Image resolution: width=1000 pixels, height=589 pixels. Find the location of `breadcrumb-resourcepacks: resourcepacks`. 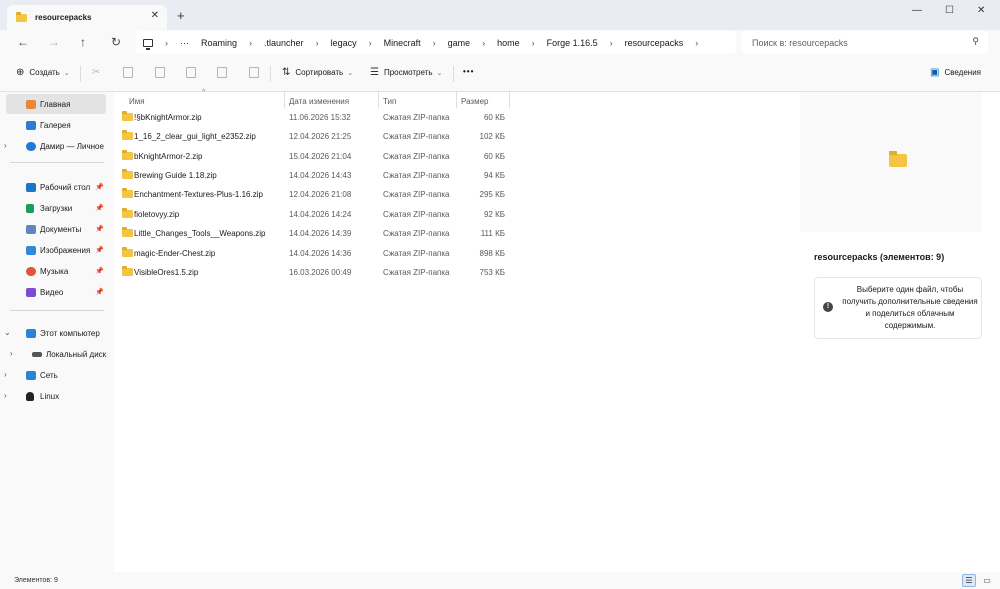

breadcrumb-resourcepacks: resourcepacks is located at coordinates (654, 43).